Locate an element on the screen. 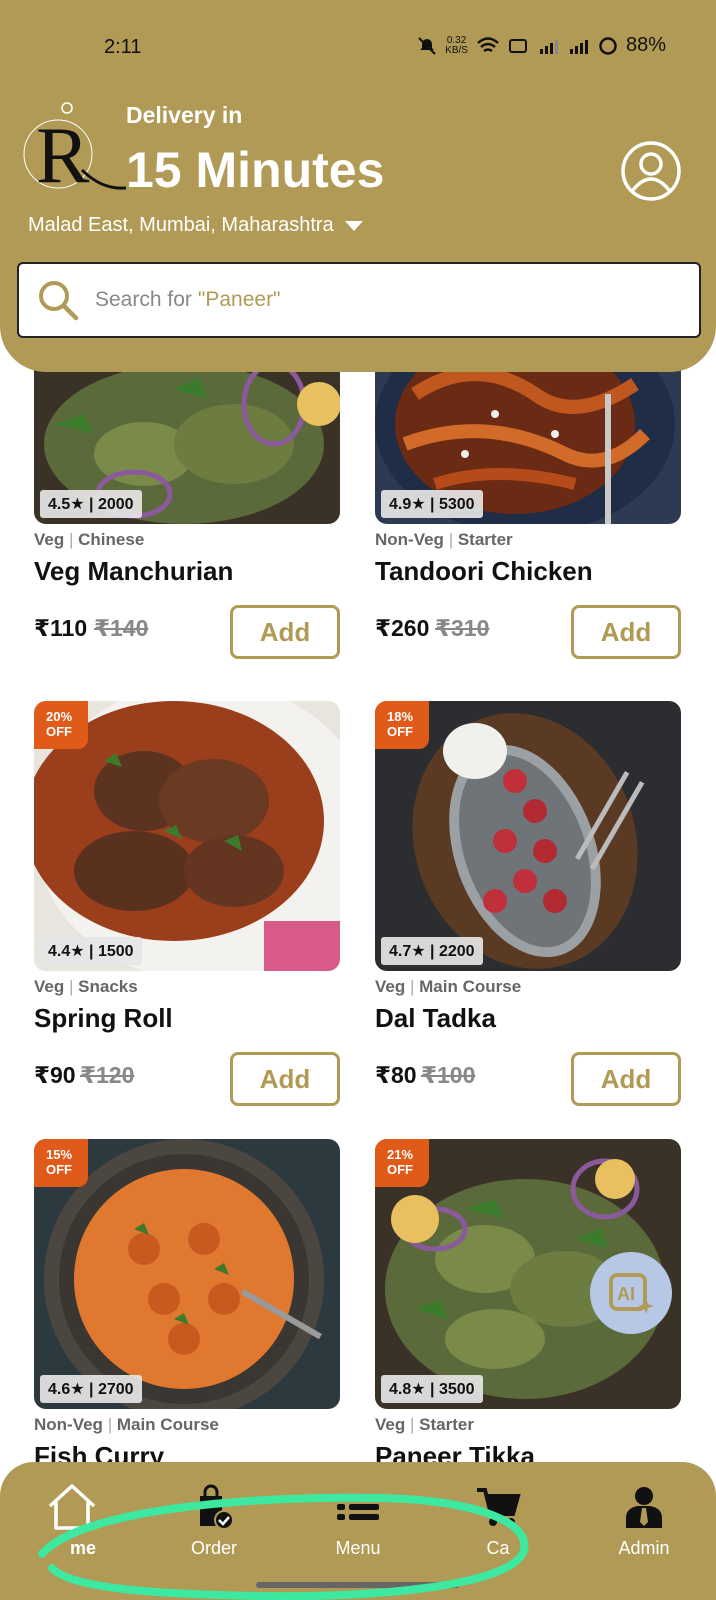 This screenshot has width=716, height=1600. price-row: ₹90 ₹120 Add is located at coordinates (187, 1080).